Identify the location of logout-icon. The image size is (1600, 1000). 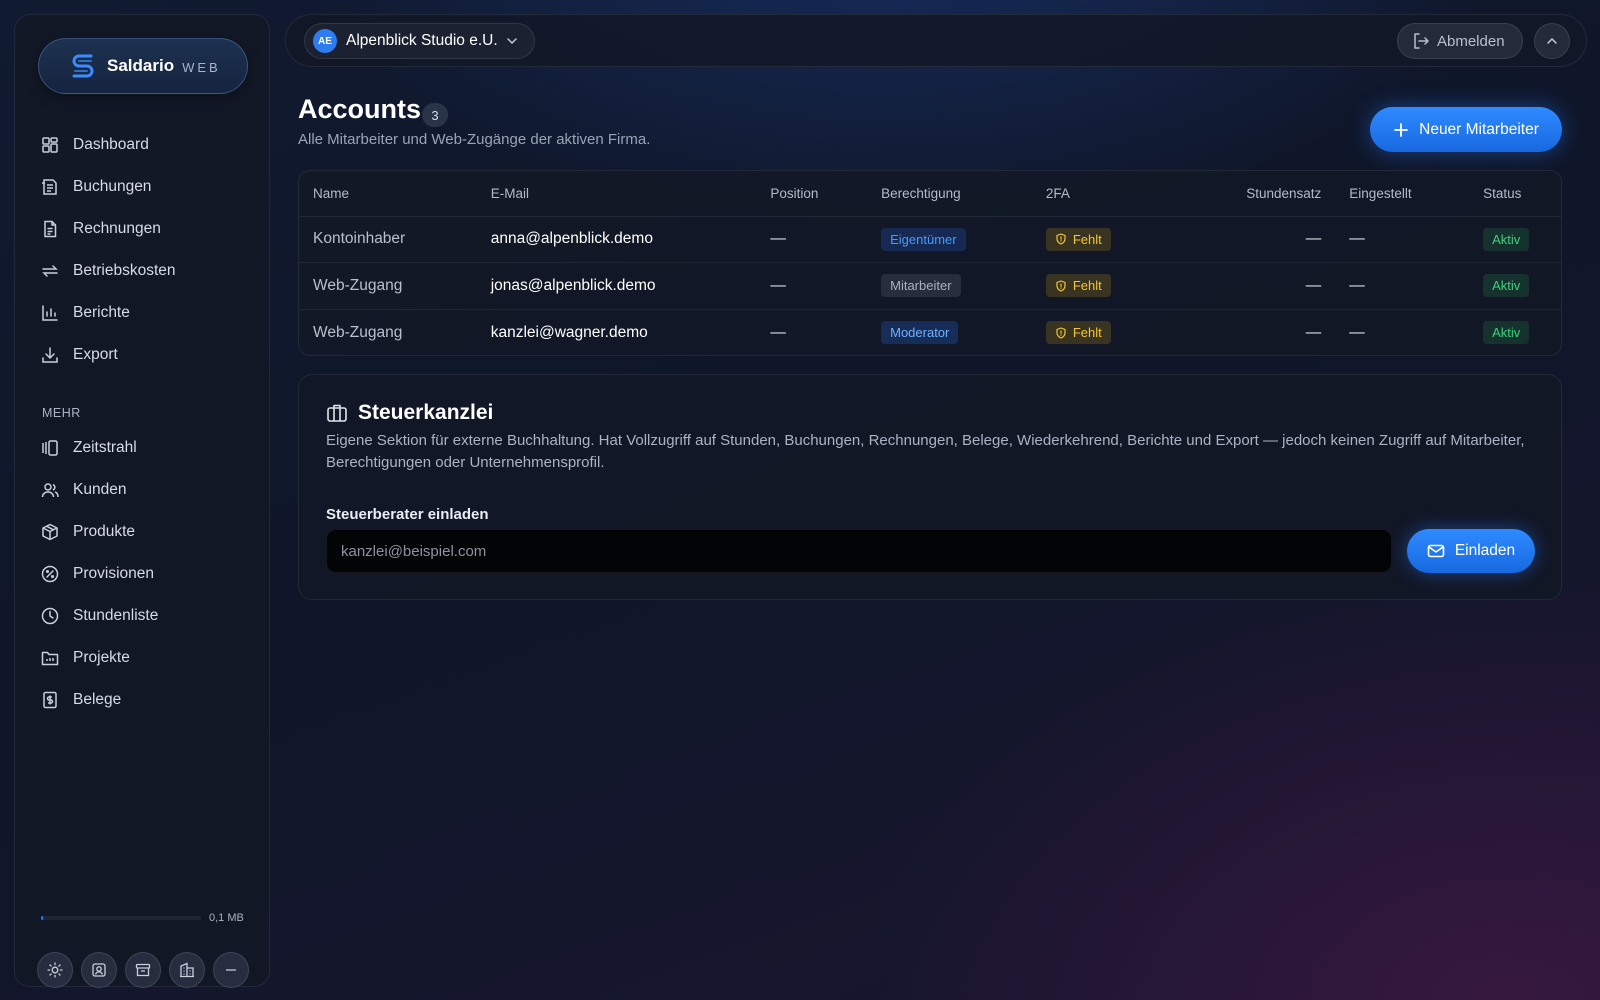
(1421, 41).